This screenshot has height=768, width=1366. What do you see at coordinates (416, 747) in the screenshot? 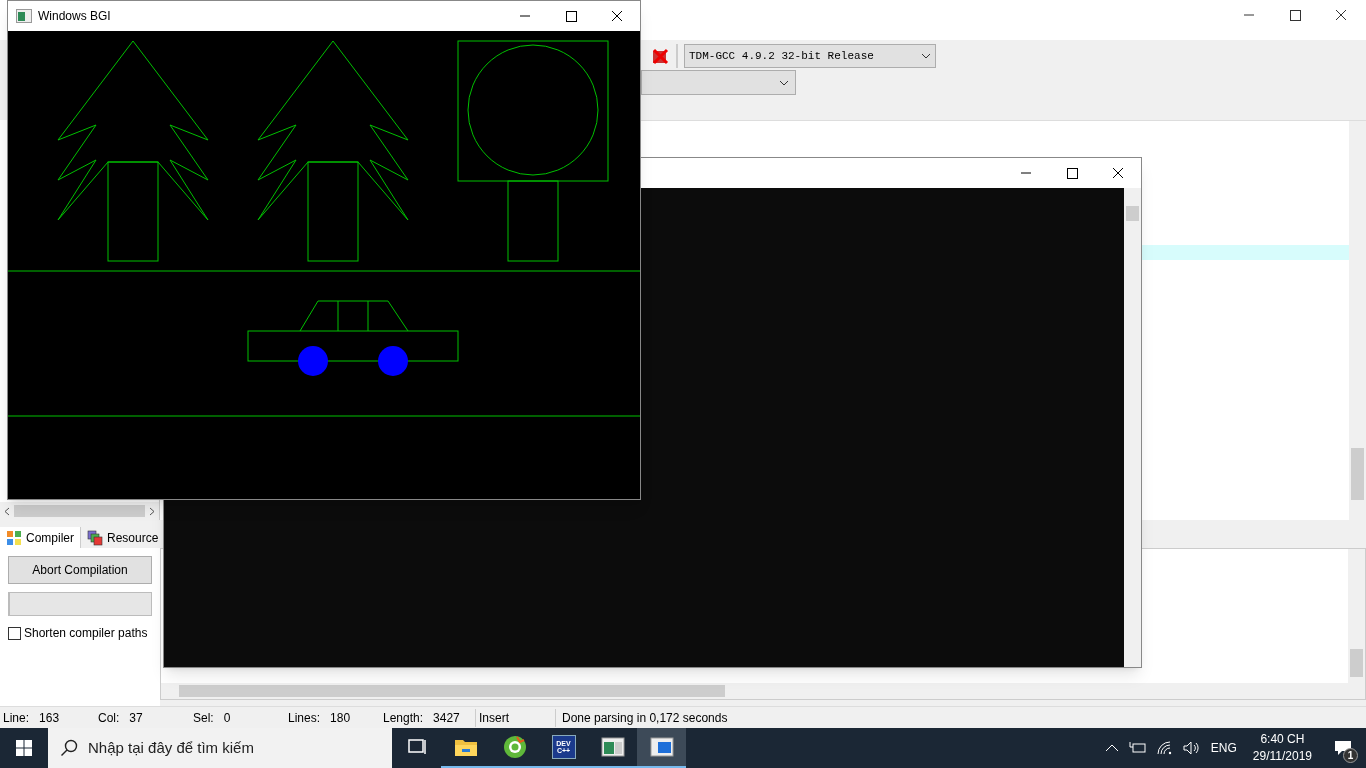
I see `task-view-icon` at bounding box center [416, 747].